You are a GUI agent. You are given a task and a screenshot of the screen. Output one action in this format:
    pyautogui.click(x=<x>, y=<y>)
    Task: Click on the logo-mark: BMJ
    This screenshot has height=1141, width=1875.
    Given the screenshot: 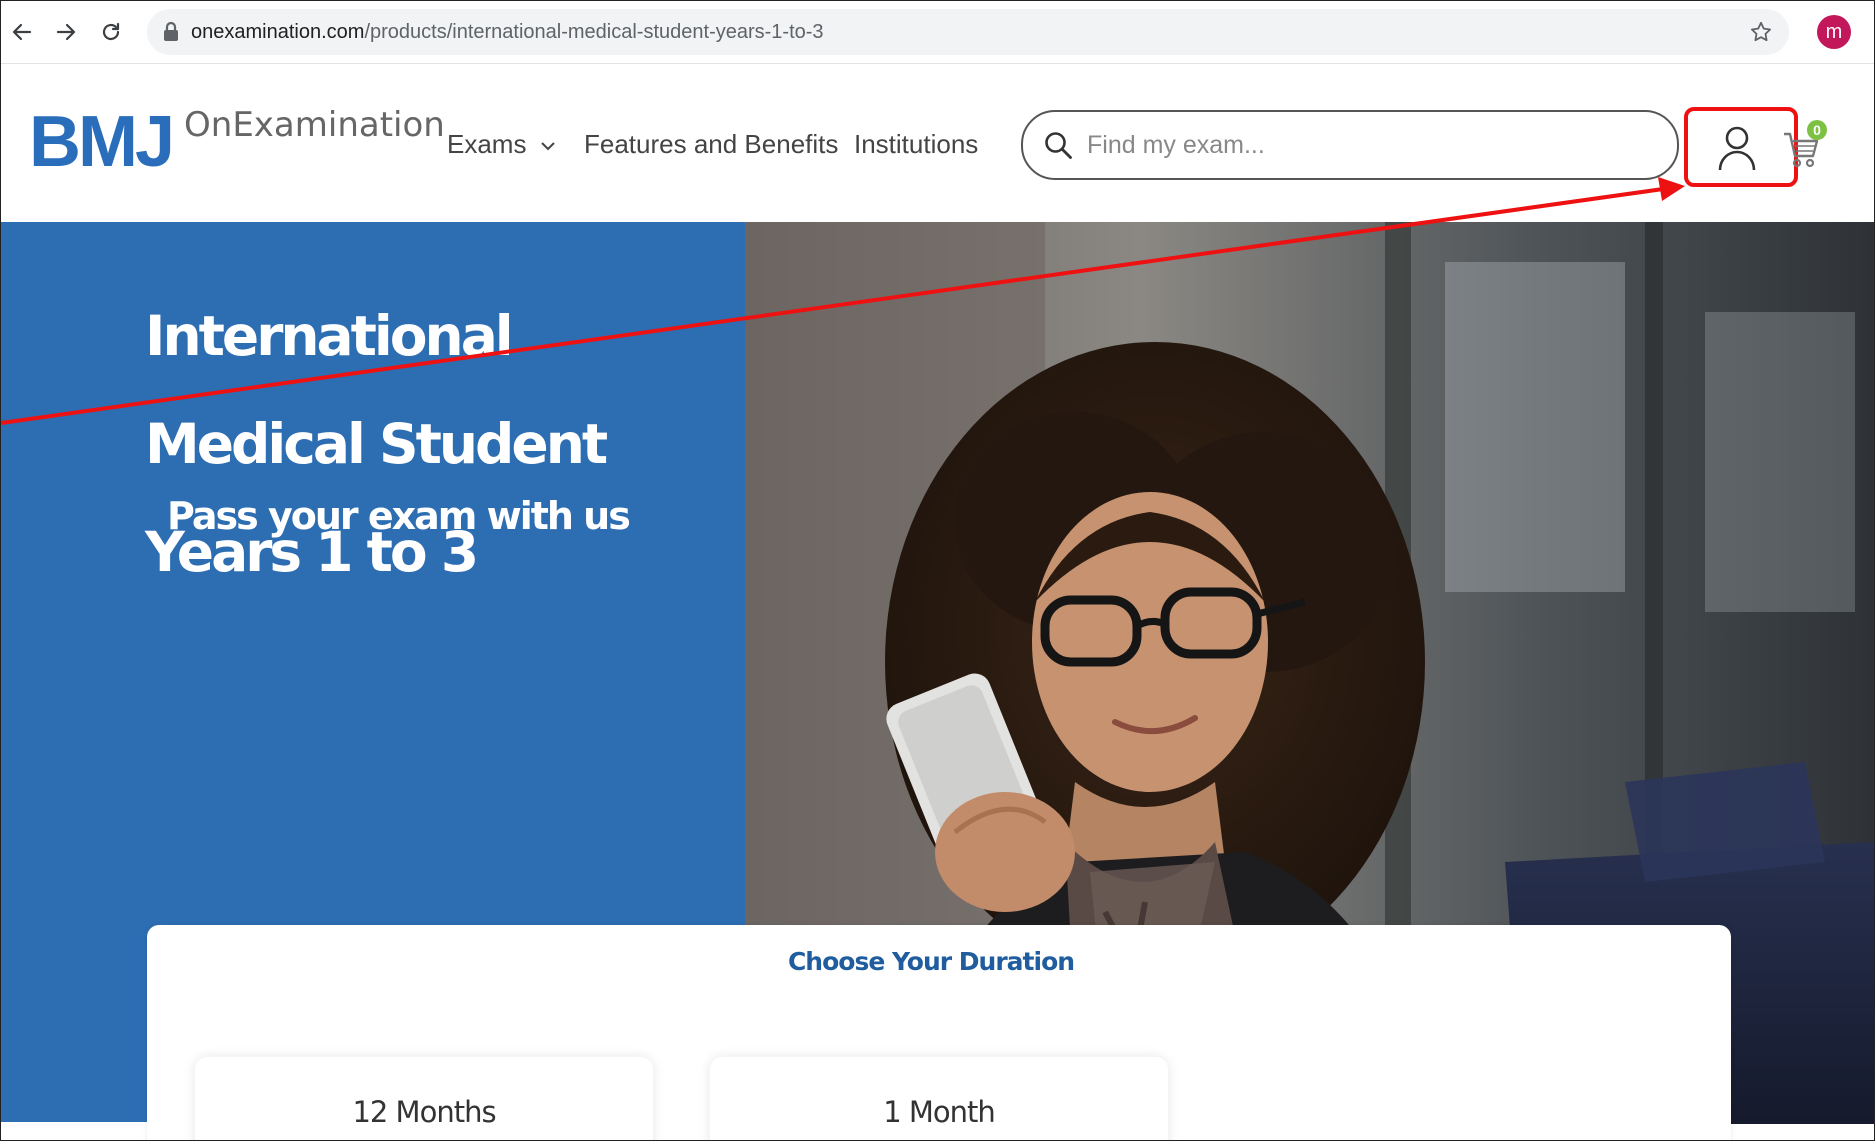 What is the action you would take?
    pyautogui.click(x=102, y=142)
    